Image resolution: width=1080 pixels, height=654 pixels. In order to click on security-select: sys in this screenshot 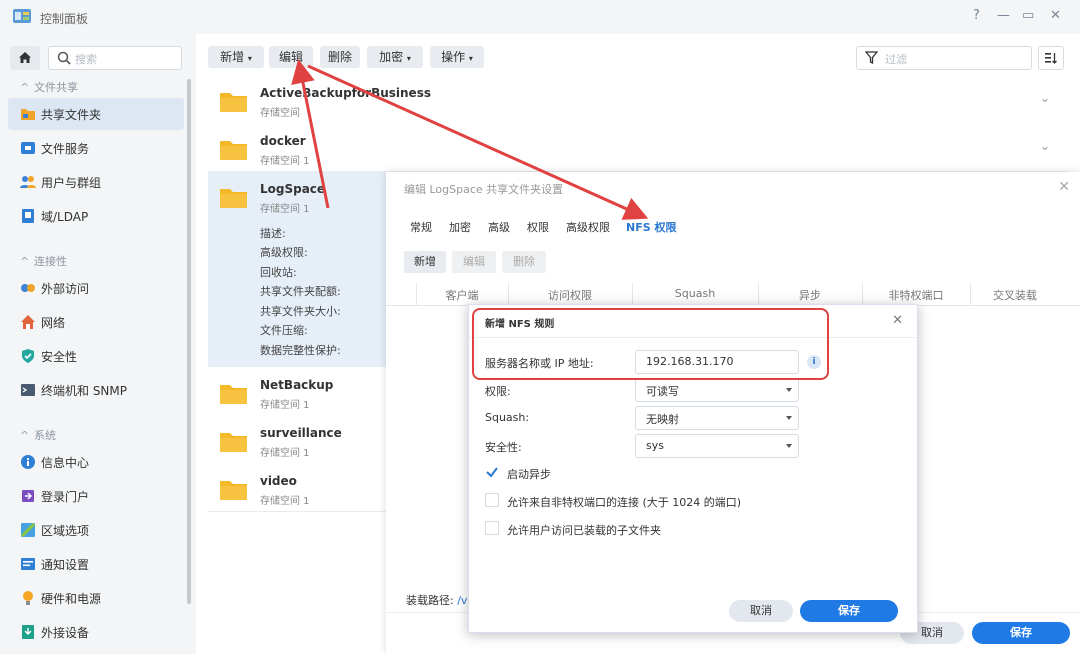, I will do `click(717, 446)`.